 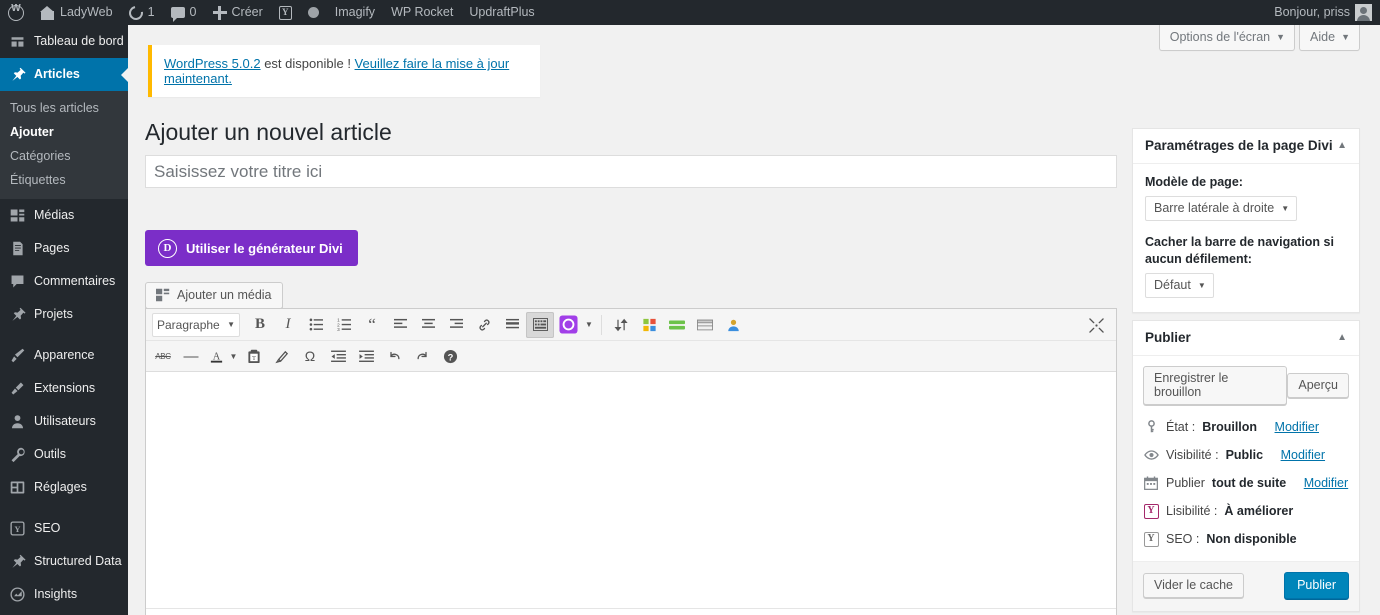 What do you see at coordinates (285, 12) in the screenshot?
I see `admin-bar-yoast: Y` at bounding box center [285, 12].